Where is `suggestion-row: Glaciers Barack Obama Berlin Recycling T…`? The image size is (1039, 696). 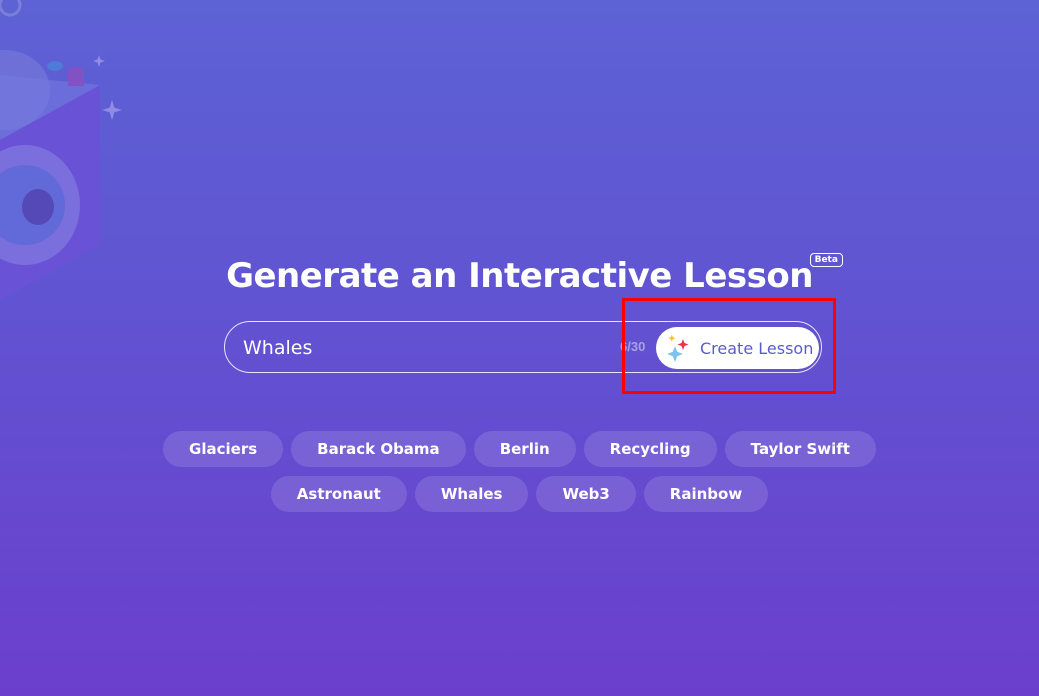 suggestion-row: Glaciers Barack Obama Berlin Recycling T… is located at coordinates (519, 449).